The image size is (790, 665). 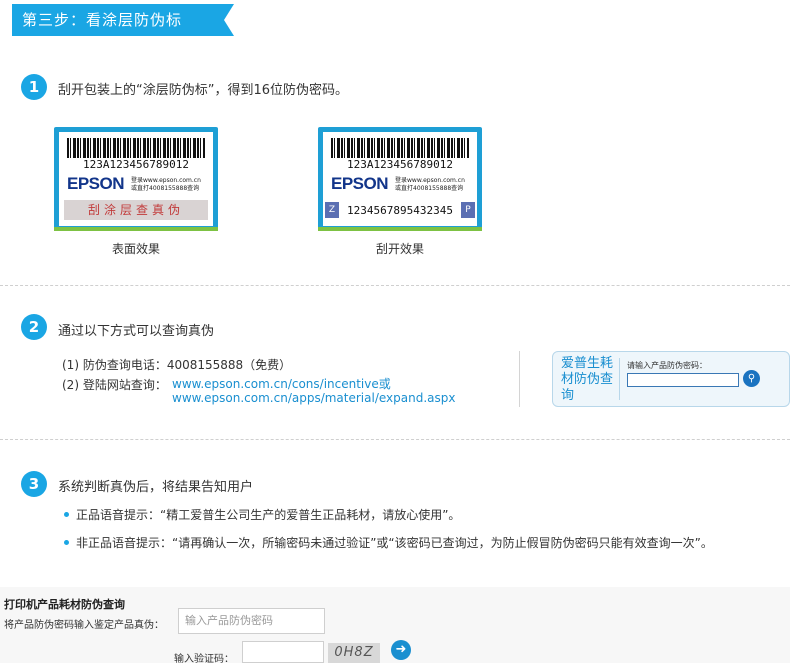 I want to click on banner-title: 第三步：看涂层防伪标, so click(x=102, y=20).